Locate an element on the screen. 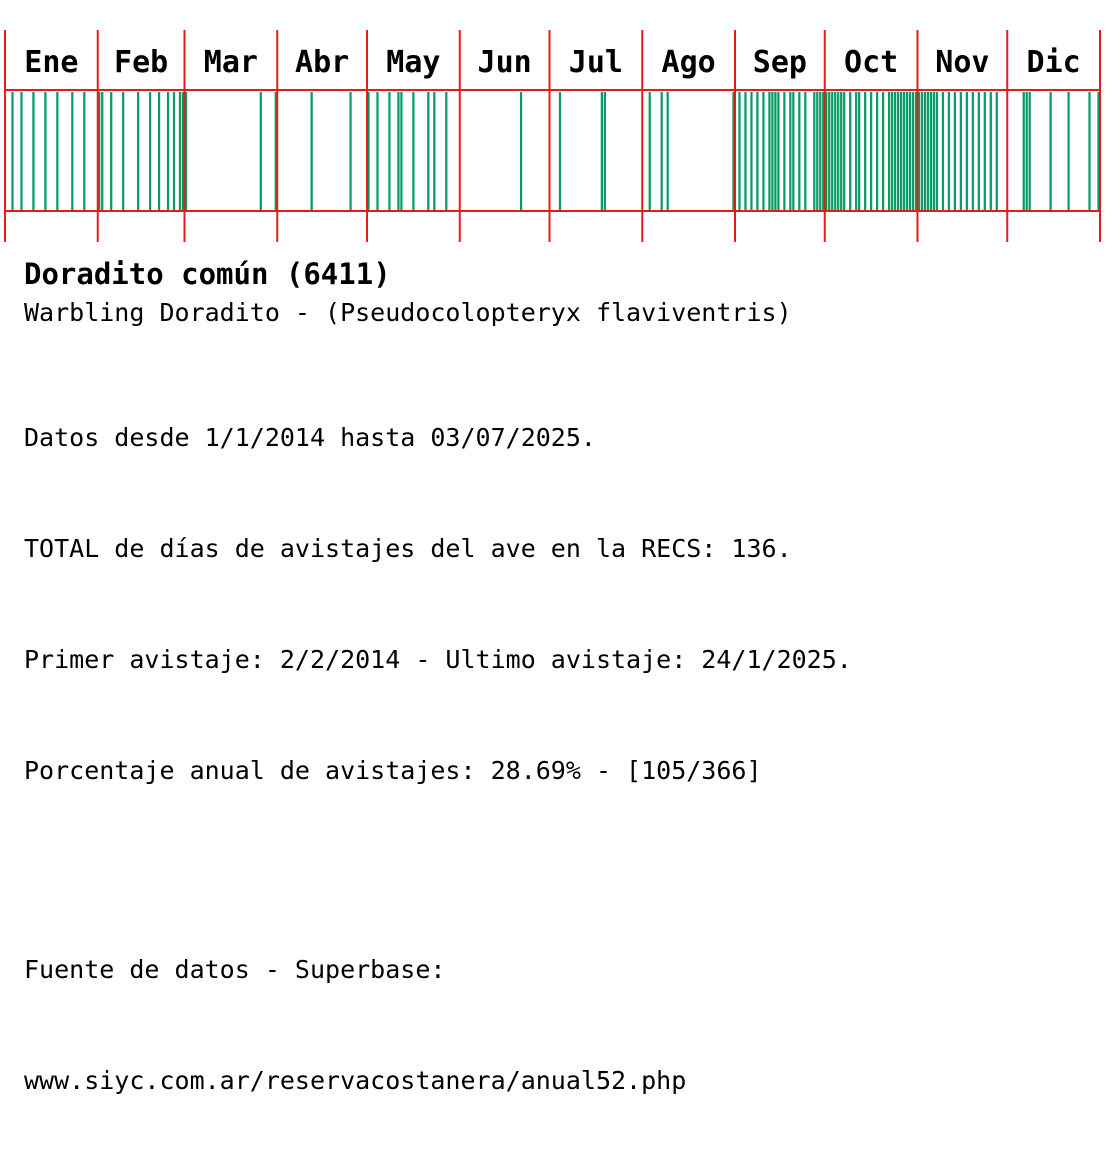 The width and height of the screenshot is (1110, 1173). month-labels: Ene Feb Mar Abr May Jun Jul Ago Sep Oct Nov Dic is located at coordinates (552, 62).